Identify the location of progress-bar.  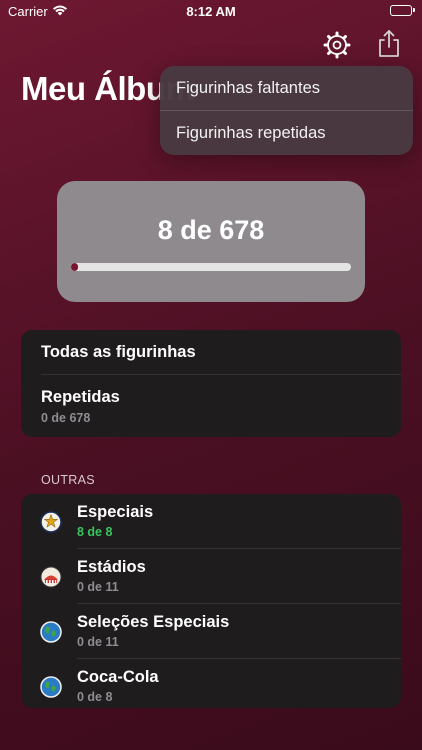
(211, 267).